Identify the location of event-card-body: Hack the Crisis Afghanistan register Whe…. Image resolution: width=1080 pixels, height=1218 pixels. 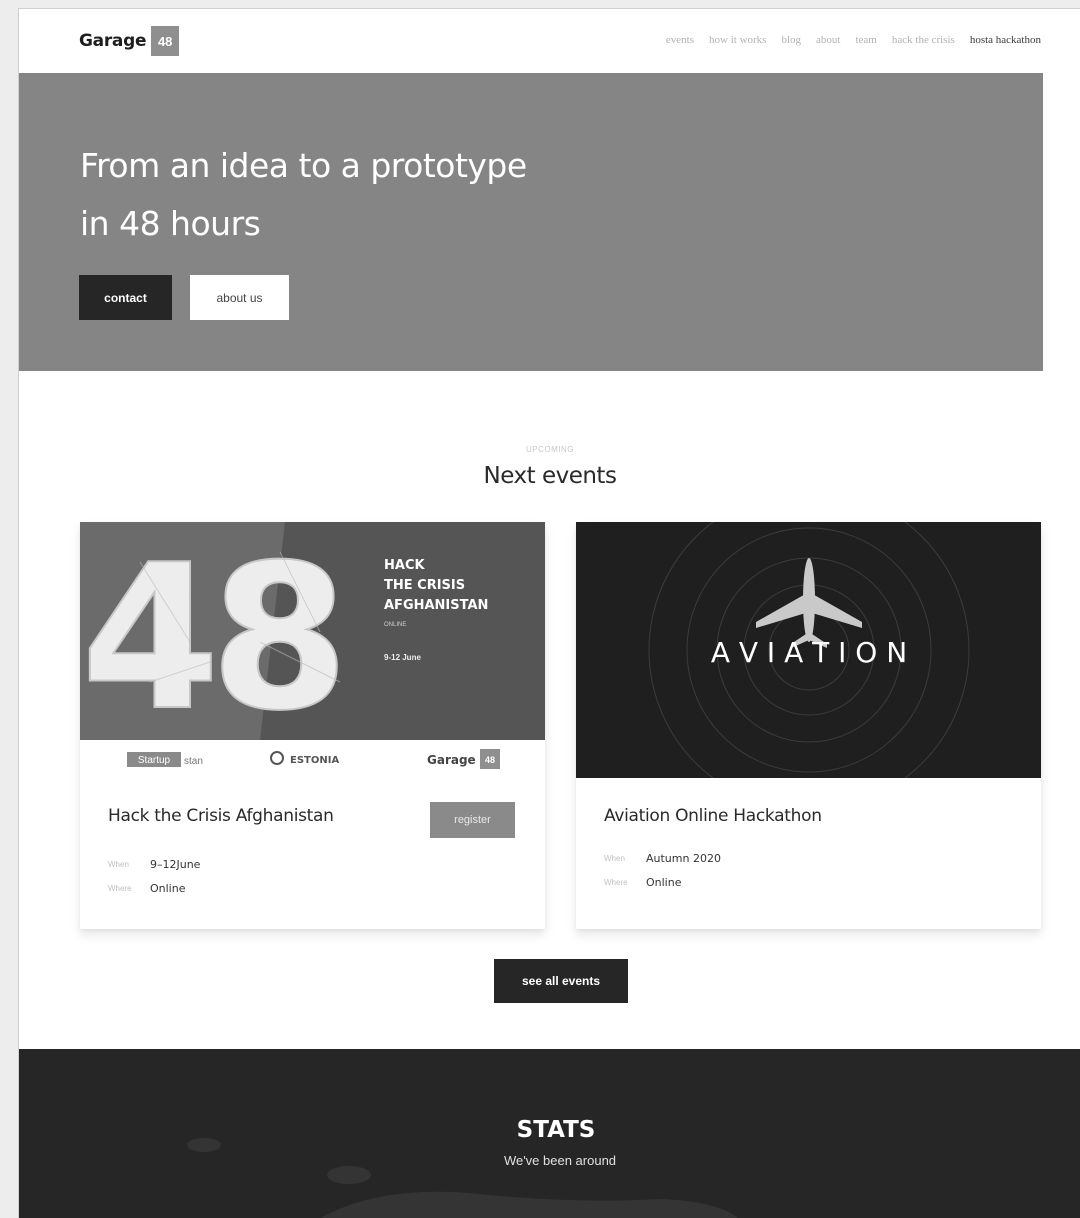
(312, 853).